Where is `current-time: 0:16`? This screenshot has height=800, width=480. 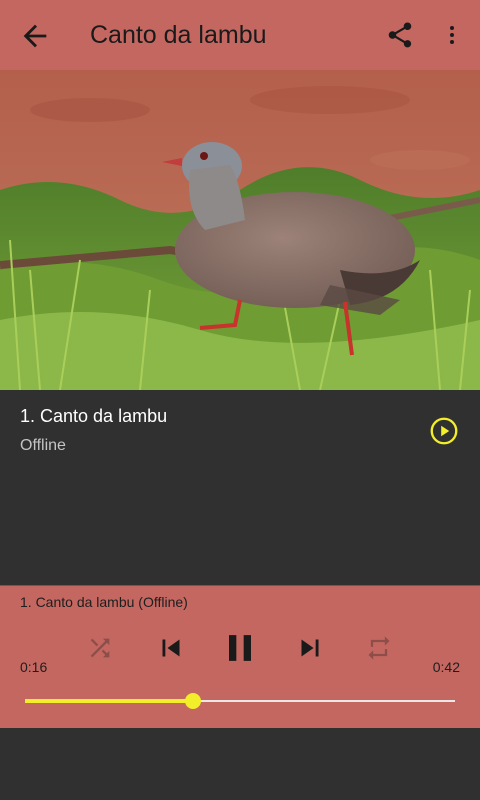
current-time: 0:16 is located at coordinates (34, 667).